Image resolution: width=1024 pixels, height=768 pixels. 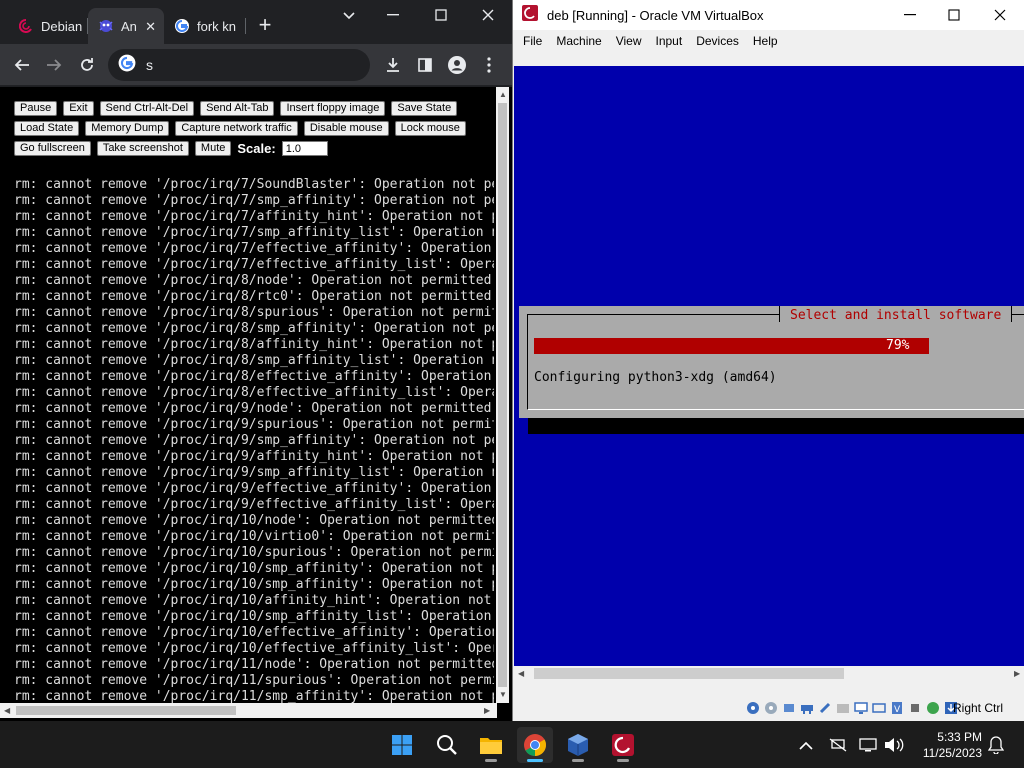 What do you see at coordinates (237, 108) in the screenshot?
I see `send-alt-tab-button: Send Alt-Tab` at bounding box center [237, 108].